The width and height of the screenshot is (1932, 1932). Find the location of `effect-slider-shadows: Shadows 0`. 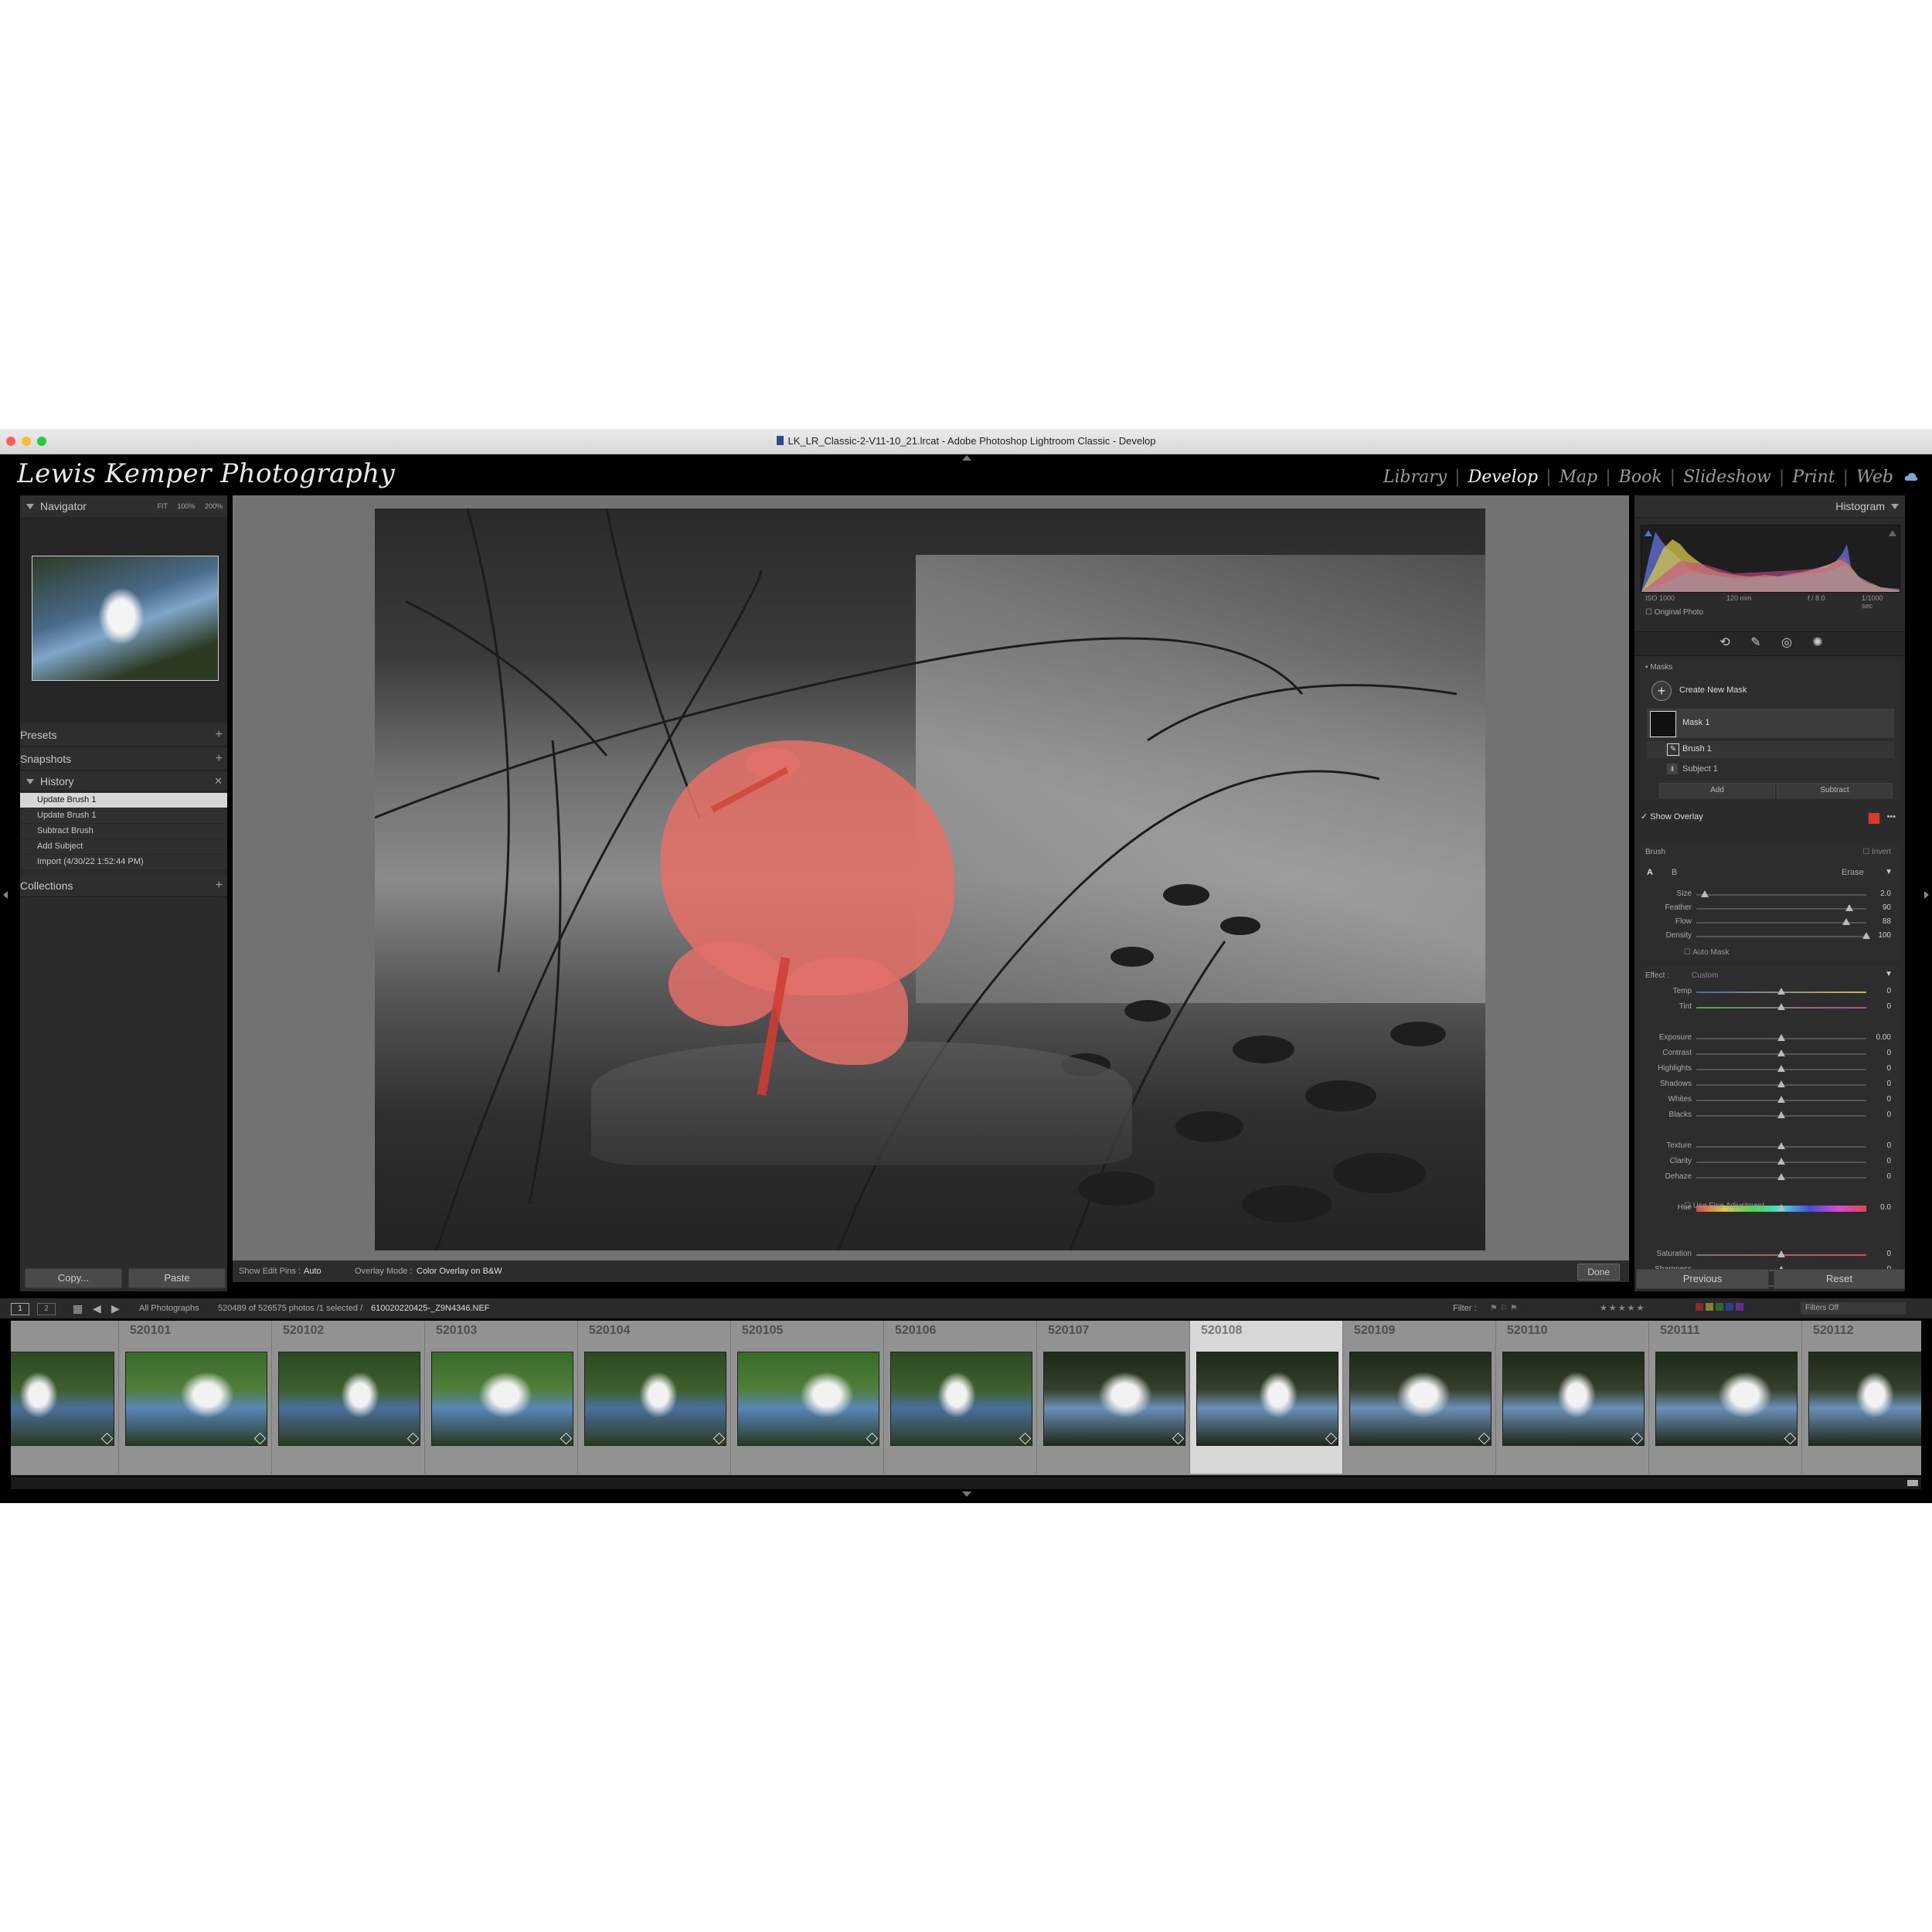

effect-slider-shadows: Shadows 0 is located at coordinates (1770, 1084).